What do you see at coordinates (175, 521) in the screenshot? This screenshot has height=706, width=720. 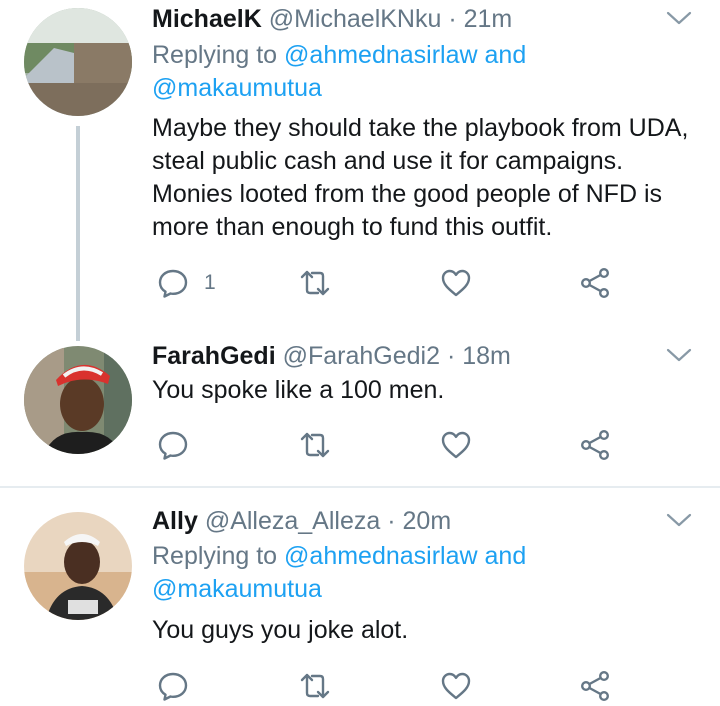 I see `display-name: Ally` at bounding box center [175, 521].